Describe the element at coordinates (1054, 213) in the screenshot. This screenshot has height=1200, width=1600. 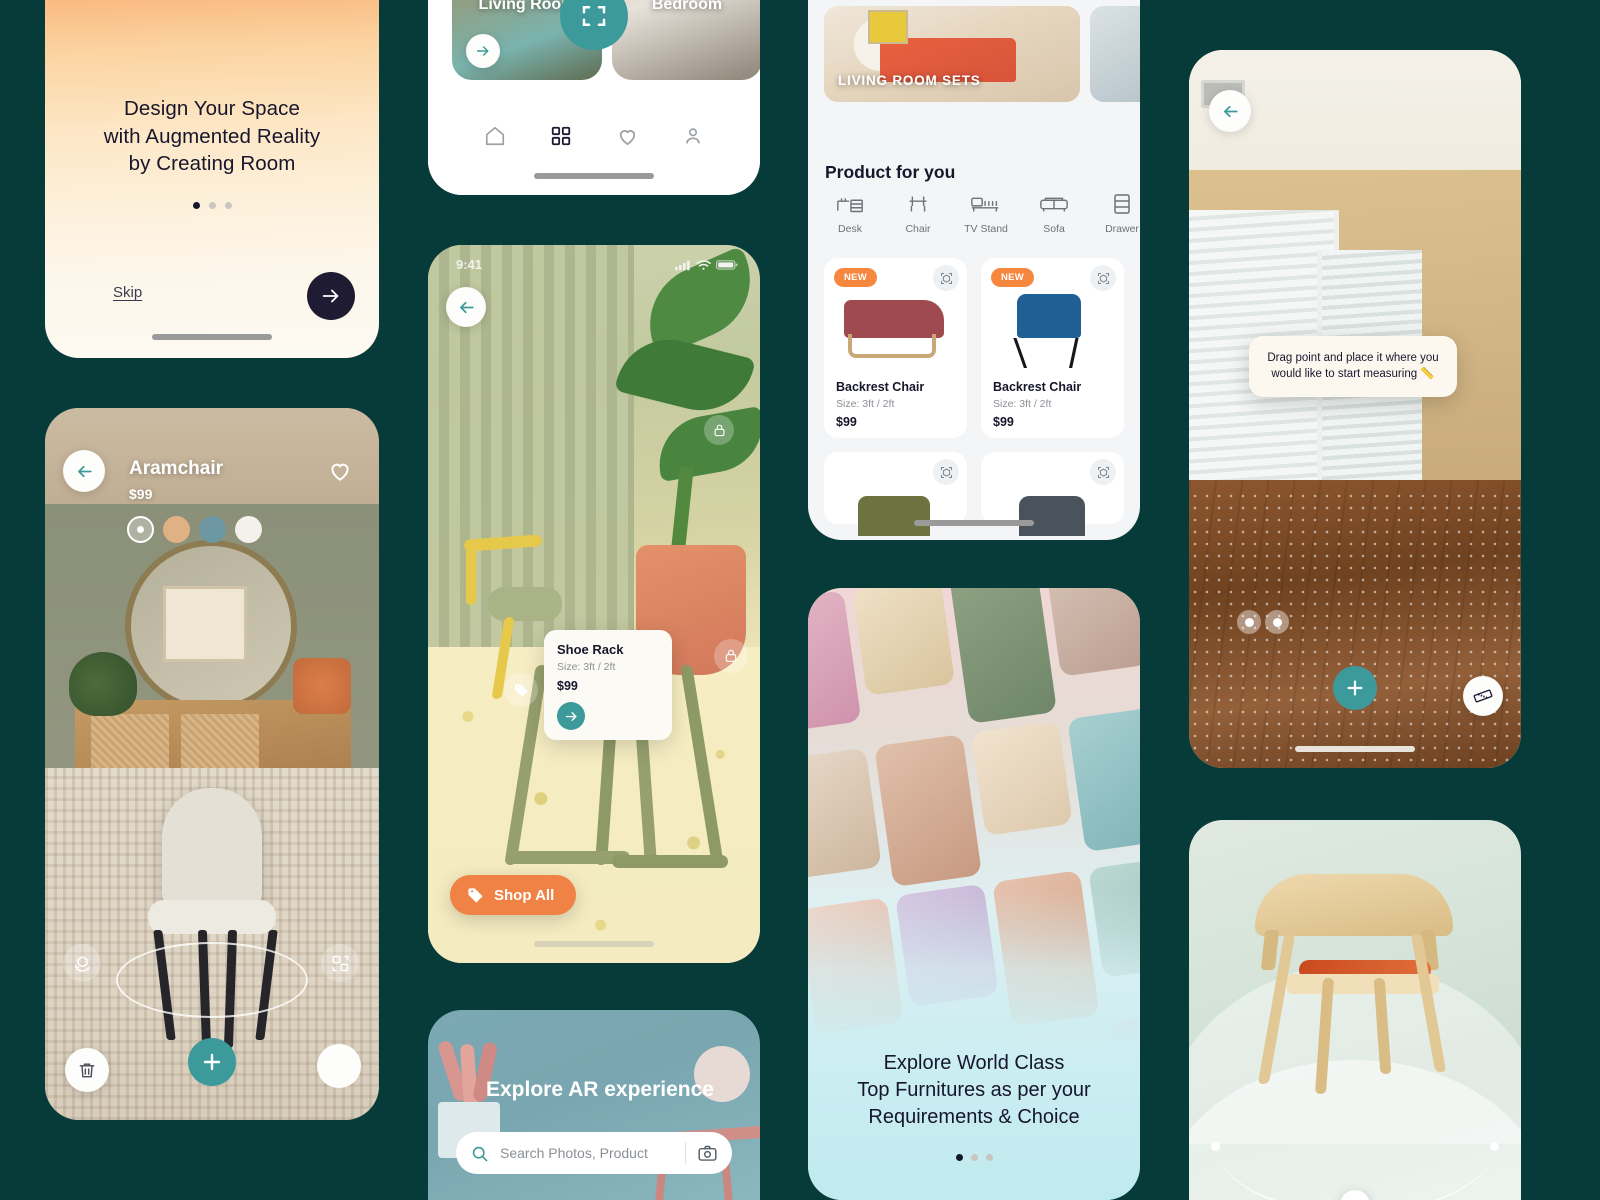
I see `category-sofa: Sofa` at that location.